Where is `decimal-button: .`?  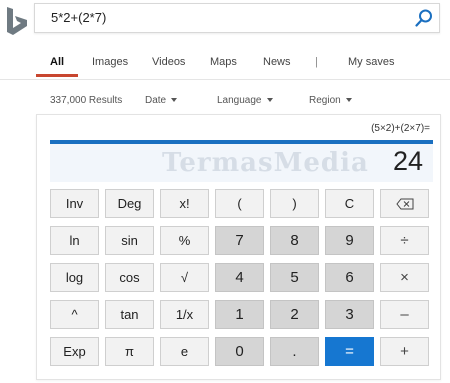
decimal-button: . is located at coordinates (294, 351).